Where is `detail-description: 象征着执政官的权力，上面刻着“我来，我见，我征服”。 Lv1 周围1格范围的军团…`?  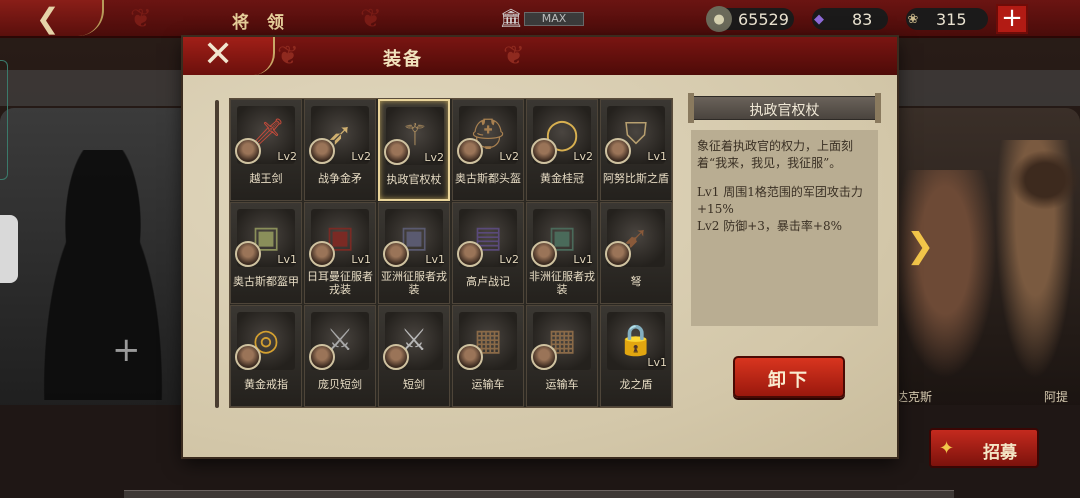
detail-description: 象征着执政官的权力，上面刻着“我来，我见，我征服”。 Lv1 周围1格范围的军团… is located at coordinates (784, 228).